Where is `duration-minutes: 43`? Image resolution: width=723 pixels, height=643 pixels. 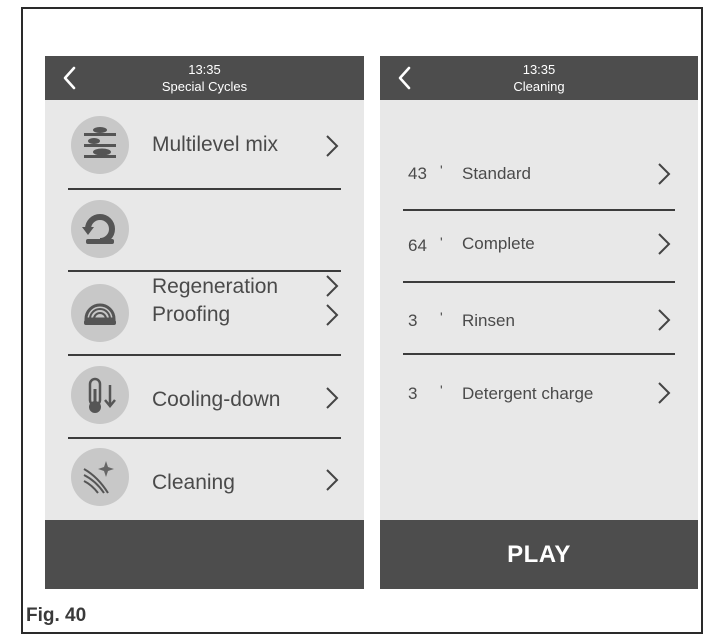 duration-minutes: 43 is located at coordinates (417, 173).